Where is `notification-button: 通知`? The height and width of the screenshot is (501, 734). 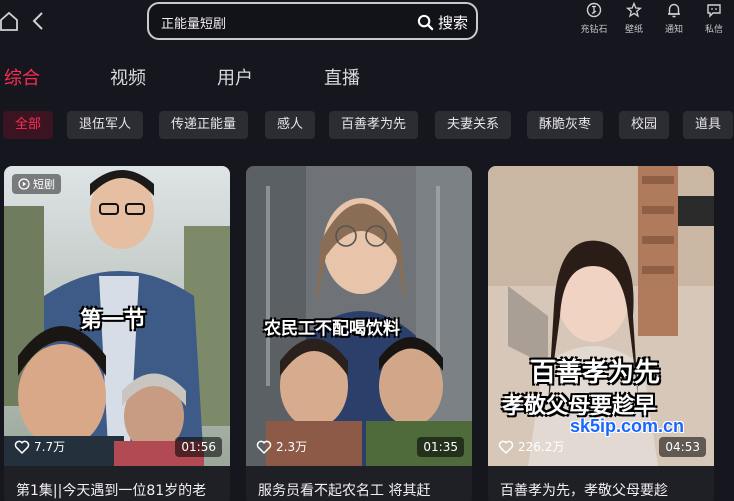 notification-button: 通知 is located at coordinates (674, 18).